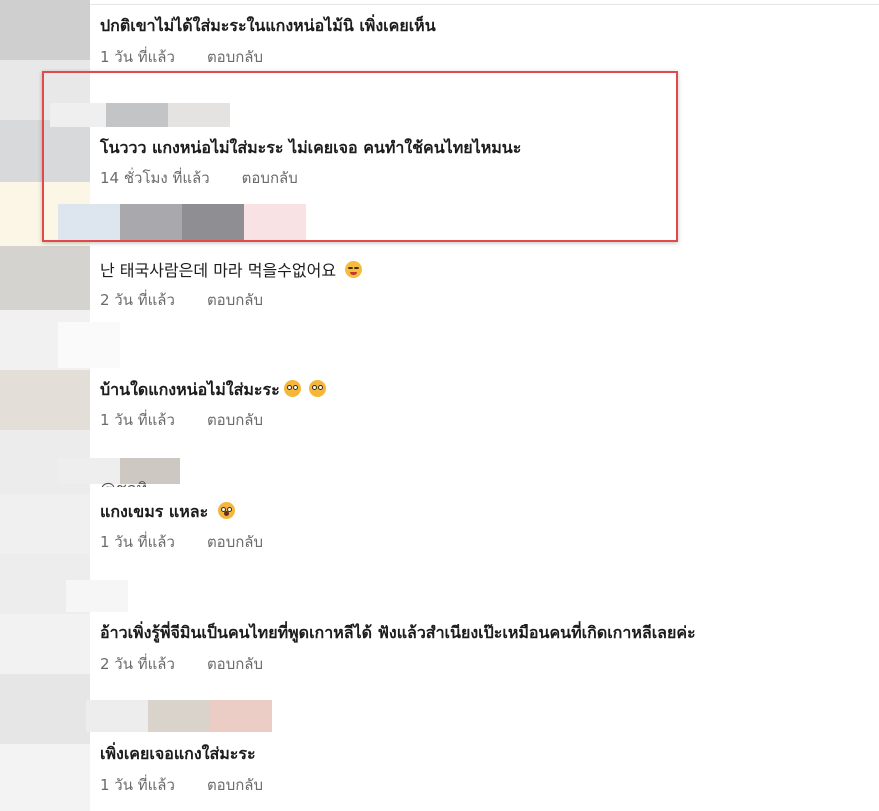 The height and width of the screenshot is (811, 879). Describe the element at coordinates (354, 269) in the screenshot. I see `laughing-face-emoji` at that location.